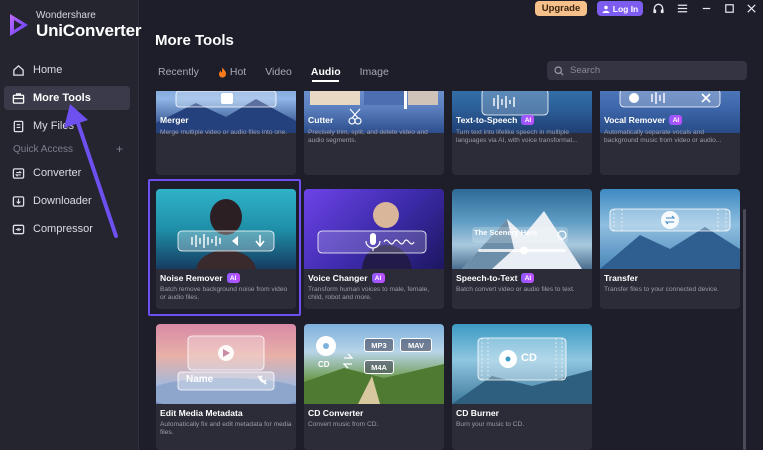 The image size is (763, 450). What do you see at coordinates (201, 413) in the screenshot?
I see `tool-name: Edit Media Metadata` at bounding box center [201, 413].